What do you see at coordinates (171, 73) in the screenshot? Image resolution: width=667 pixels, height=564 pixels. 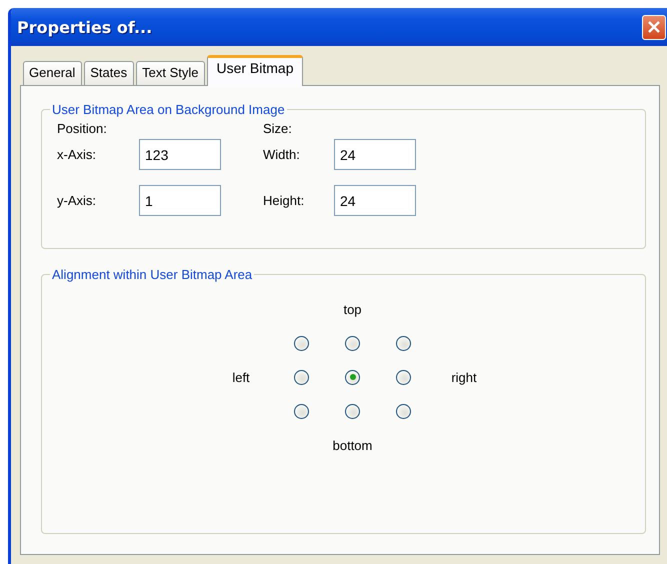 I see `tab: Text Style` at bounding box center [171, 73].